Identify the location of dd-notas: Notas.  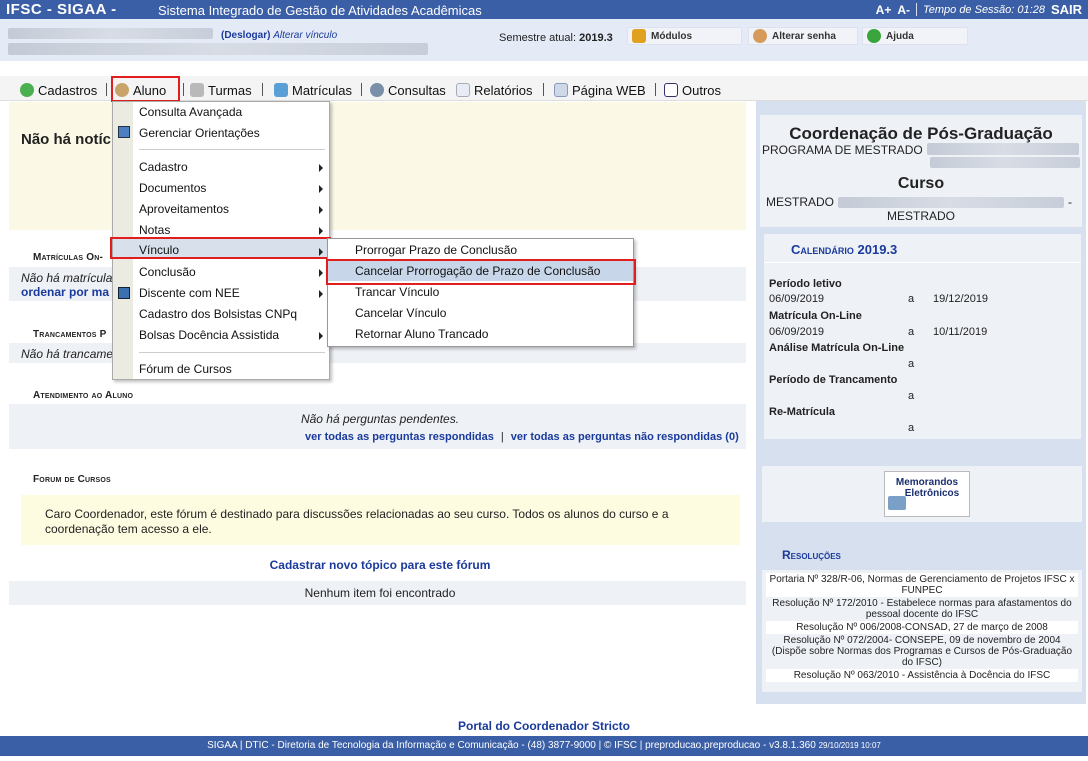
(154, 230).